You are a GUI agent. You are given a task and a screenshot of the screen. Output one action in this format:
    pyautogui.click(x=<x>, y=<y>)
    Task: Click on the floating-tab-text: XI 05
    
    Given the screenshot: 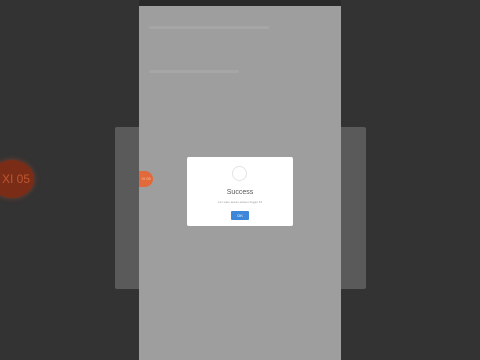 What is the action you would take?
    pyautogui.click(x=146, y=178)
    